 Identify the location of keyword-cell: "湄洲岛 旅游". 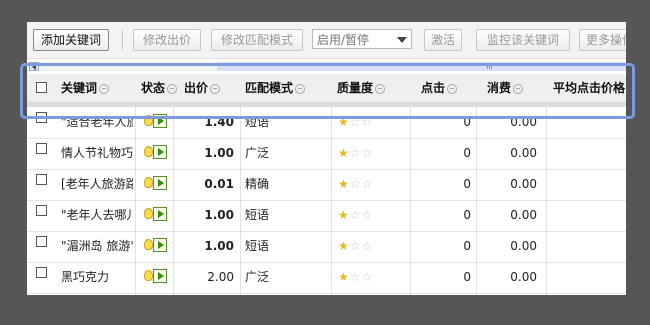
(97, 246).